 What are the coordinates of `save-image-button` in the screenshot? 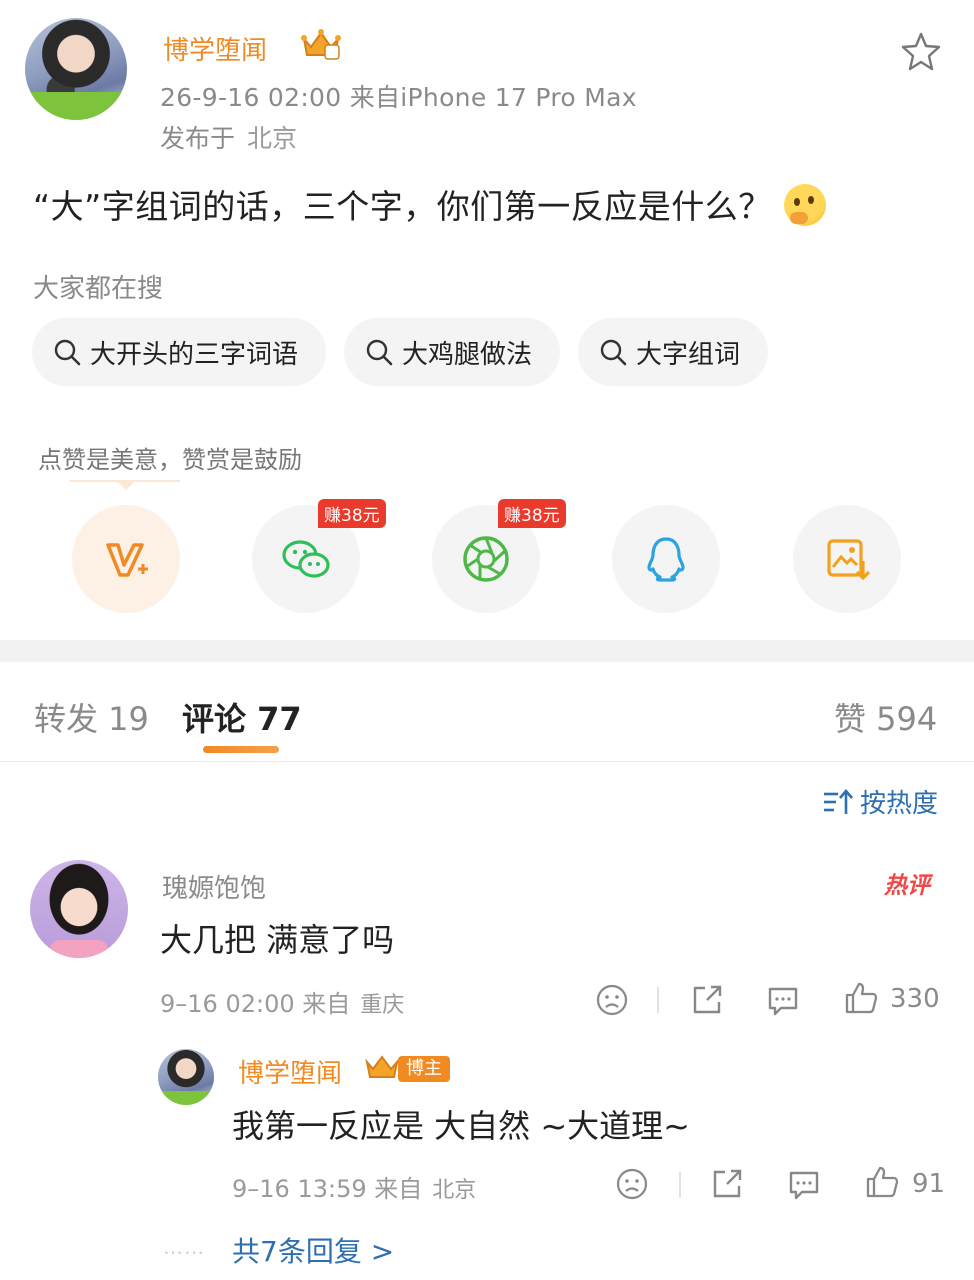 It's located at (847, 559).